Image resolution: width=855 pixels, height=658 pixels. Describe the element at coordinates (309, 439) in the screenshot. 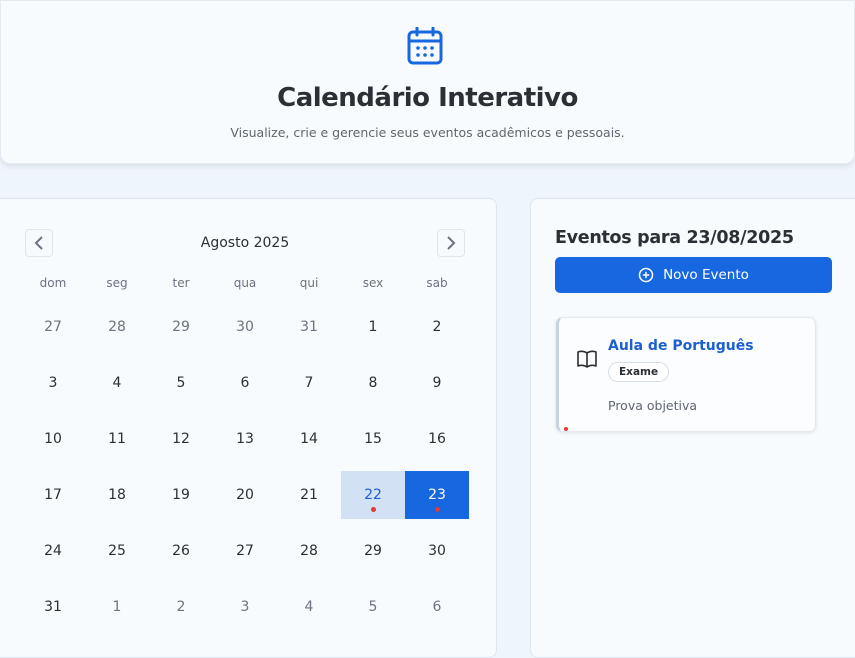

I see `calendar-day: 14` at that location.